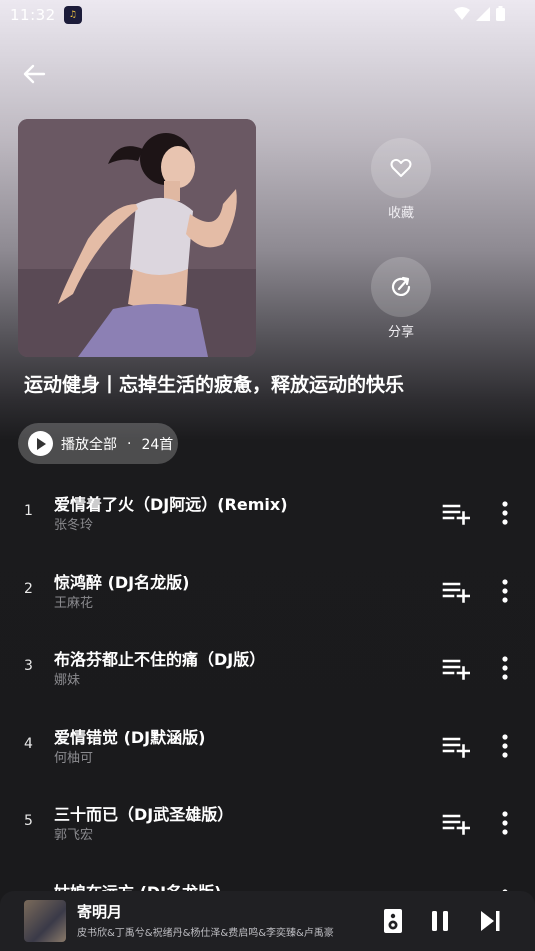 This screenshot has width=535, height=951. I want to click on song-title: 三十而已（DJ武圣雄版）, so click(144, 814).